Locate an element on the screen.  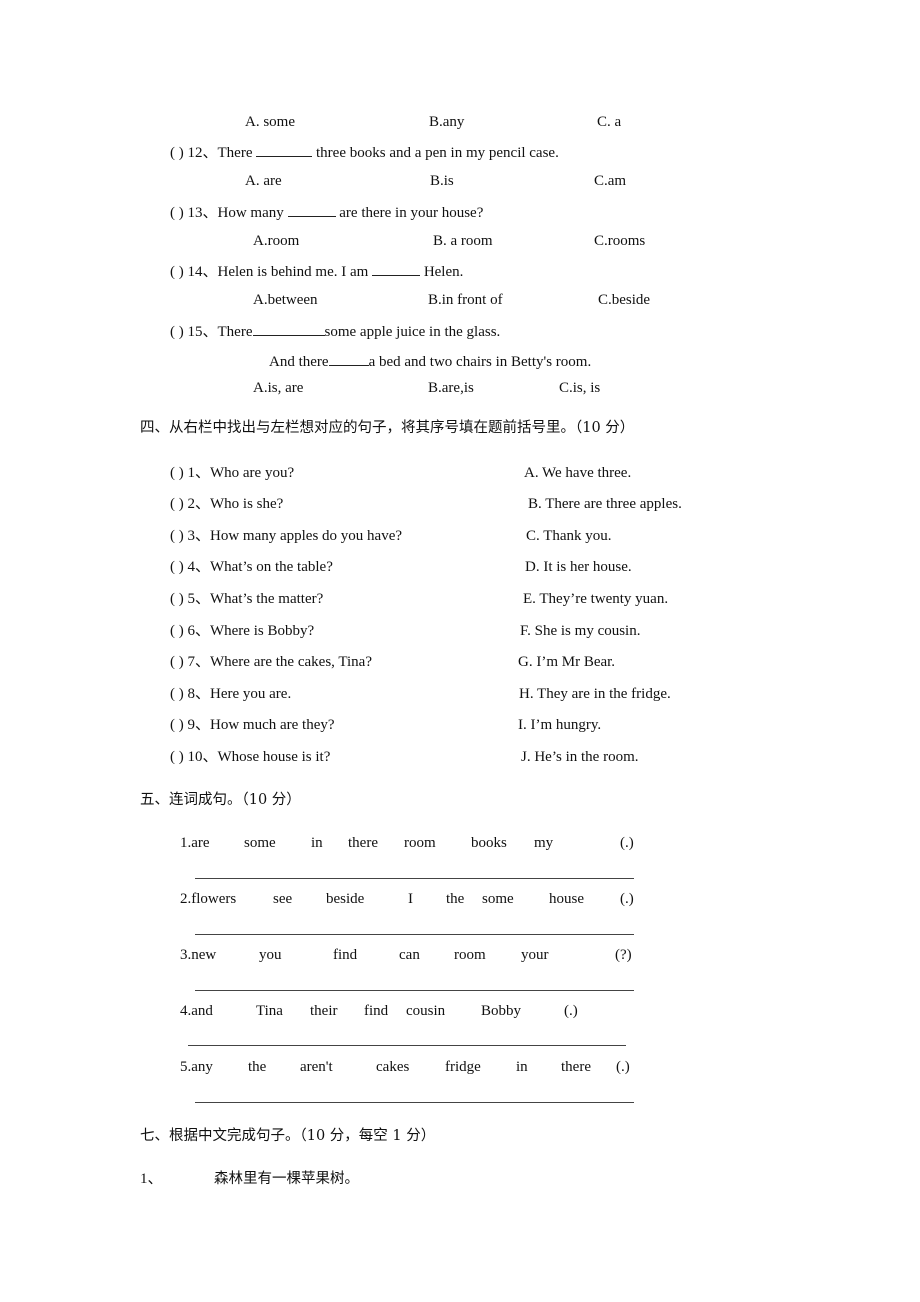
word: cousin is located at coordinates (426, 1011).